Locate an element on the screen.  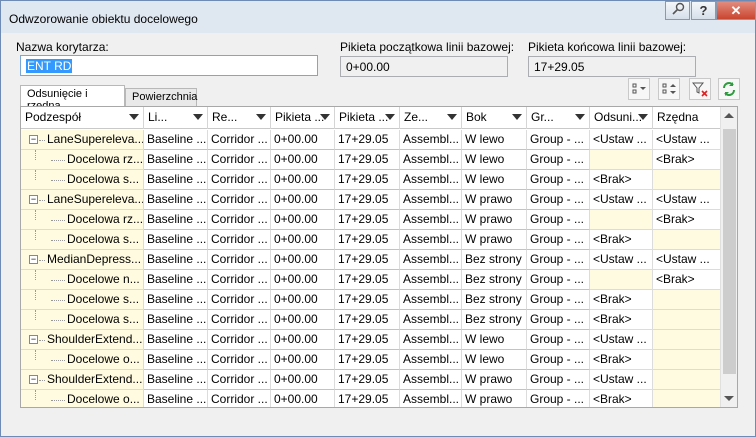
column-header: Bok is located at coordinates (494, 118).